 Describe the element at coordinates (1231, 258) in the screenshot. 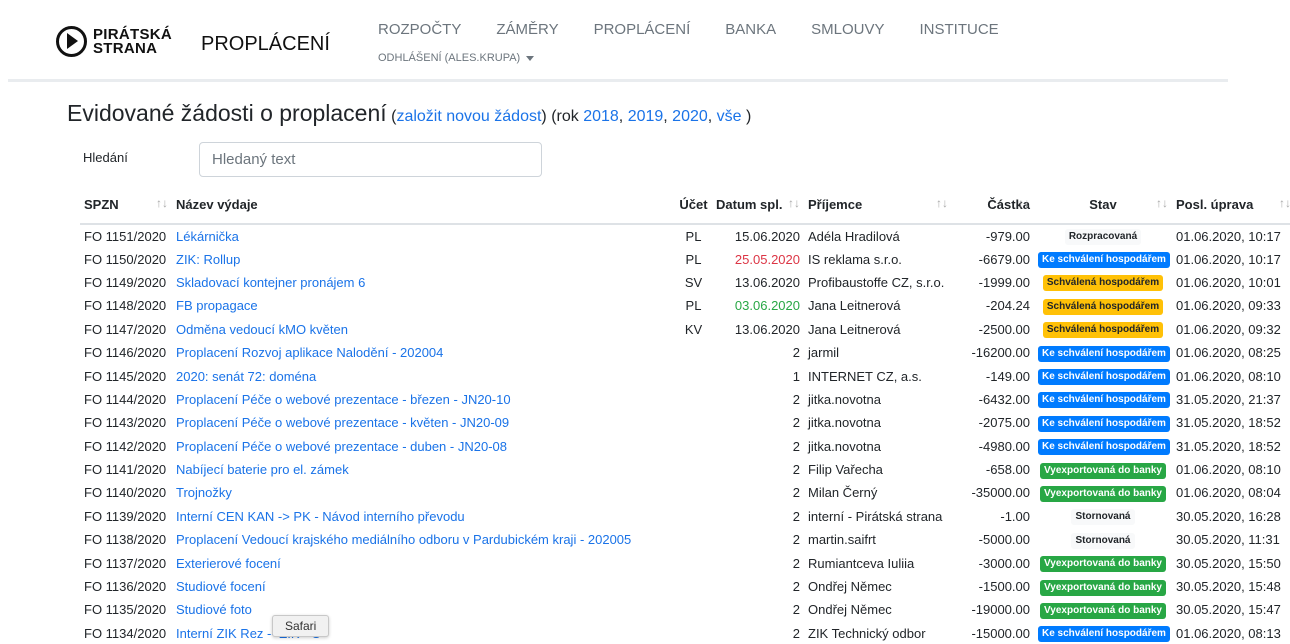

I see `cell-posl-uprava-cell: 01.06.2020, 10:17` at that location.